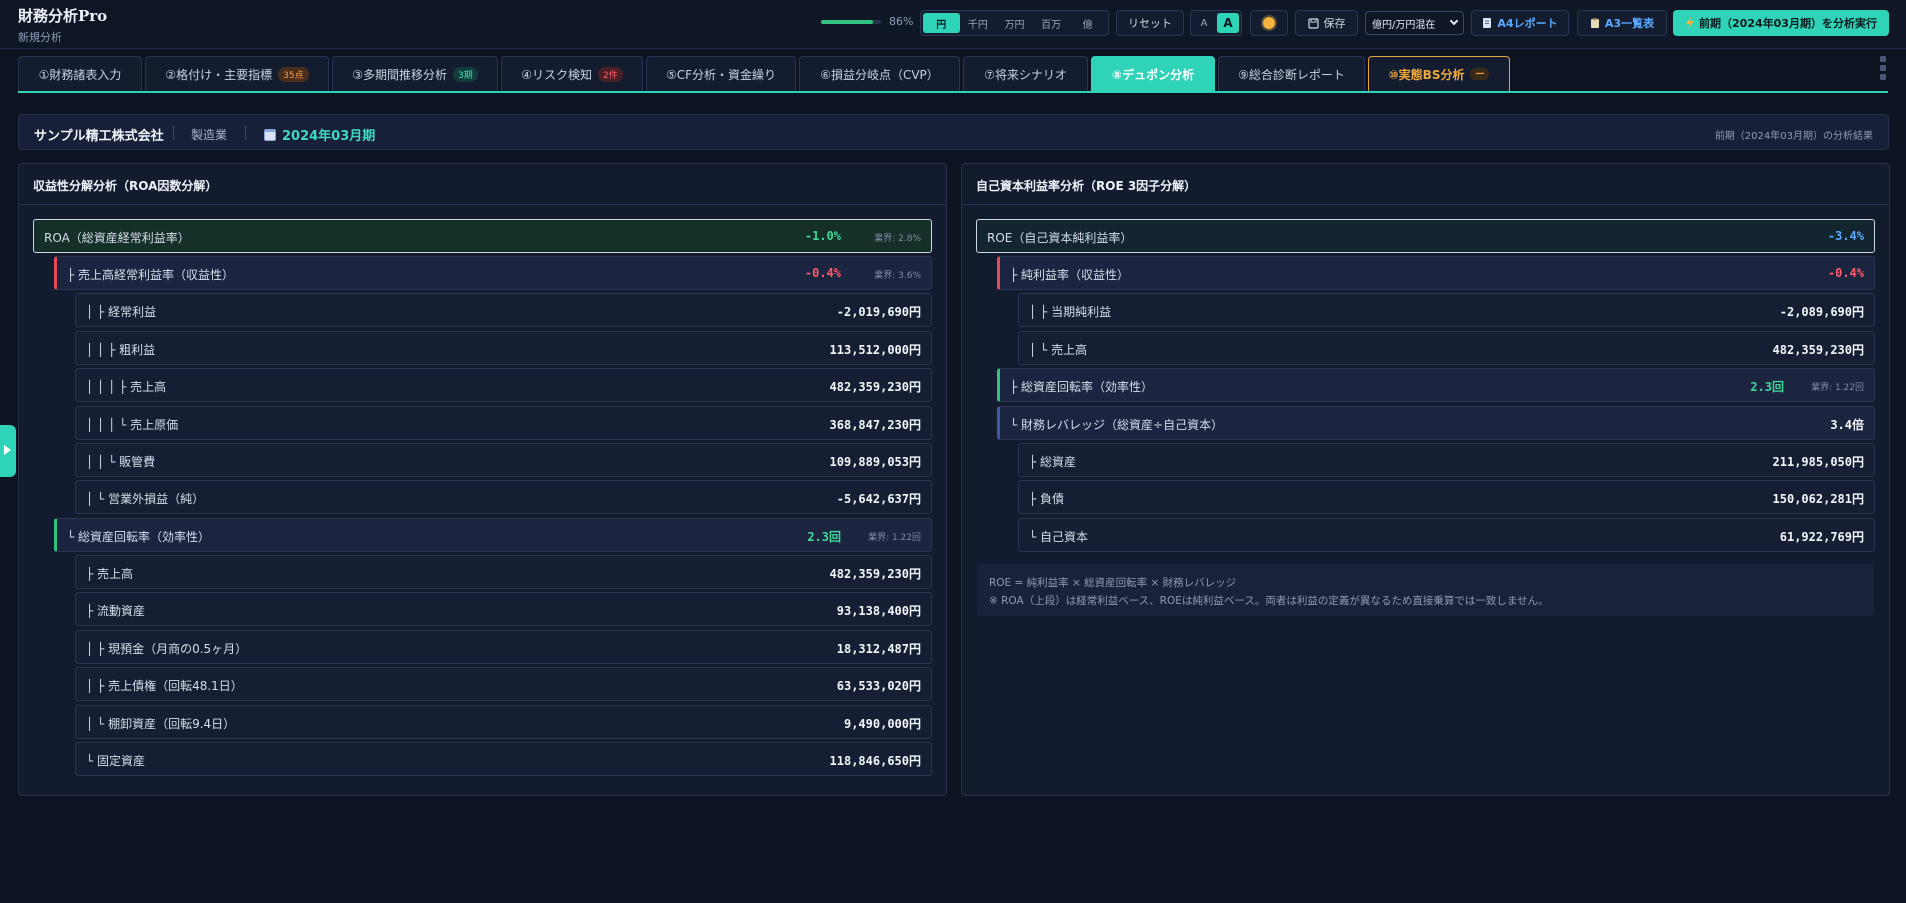 This screenshot has height=903, width=1906. I want to click on cash-row: │ ├ 現預金（月商の0.5ヶ月） 18,312,487円, so click(503, 647).